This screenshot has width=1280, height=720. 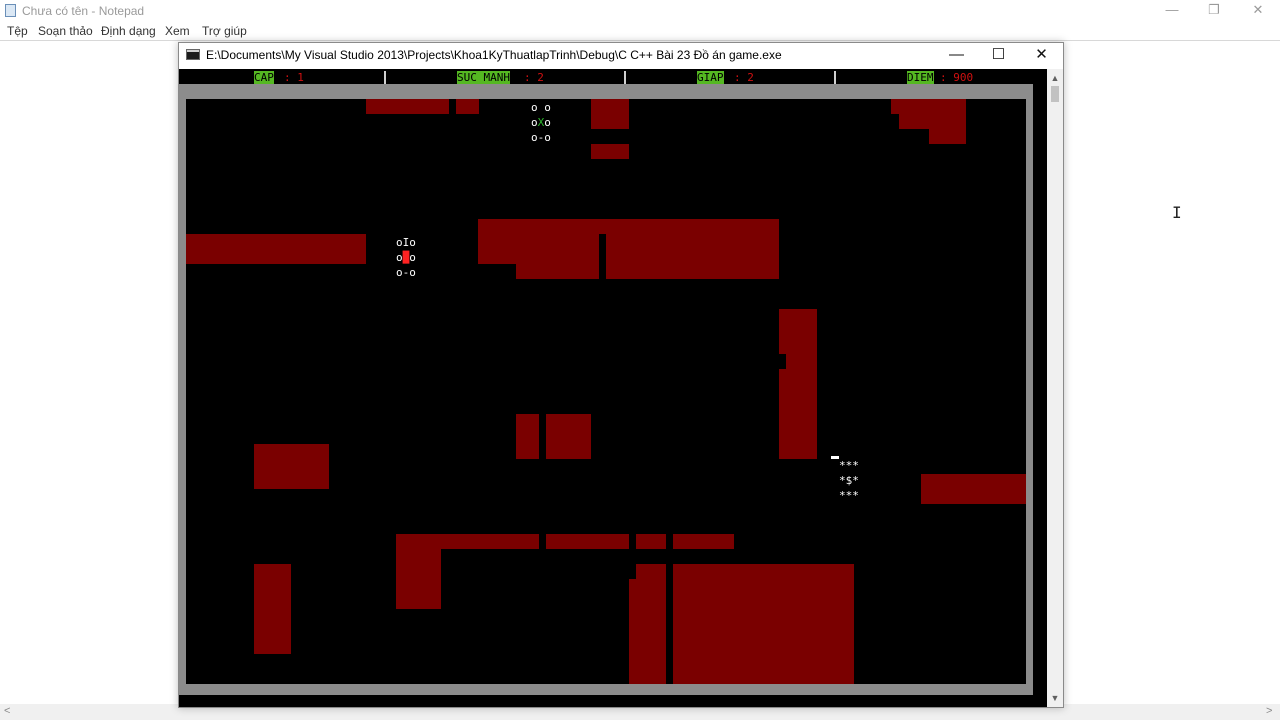 What do you see at coordinates (177, 31) in the screenshot?
I see `menu-view: Xem` at bounding box center [177, 31].